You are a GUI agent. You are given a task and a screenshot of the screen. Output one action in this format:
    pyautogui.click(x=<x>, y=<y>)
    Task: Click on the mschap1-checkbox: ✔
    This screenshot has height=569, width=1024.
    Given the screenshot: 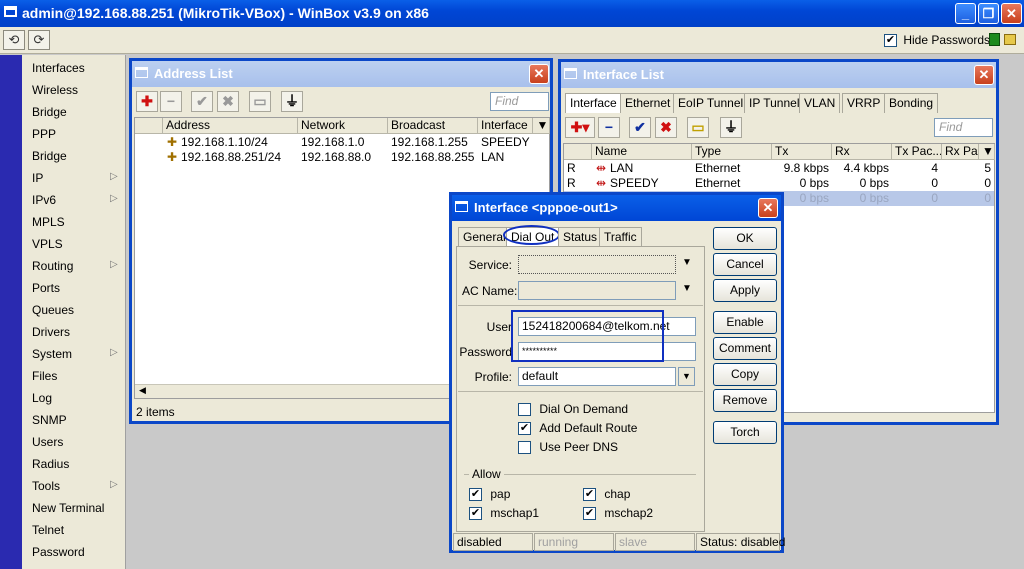 What is the action you would take?
    pyautogui.click(x=475, y=514)
    